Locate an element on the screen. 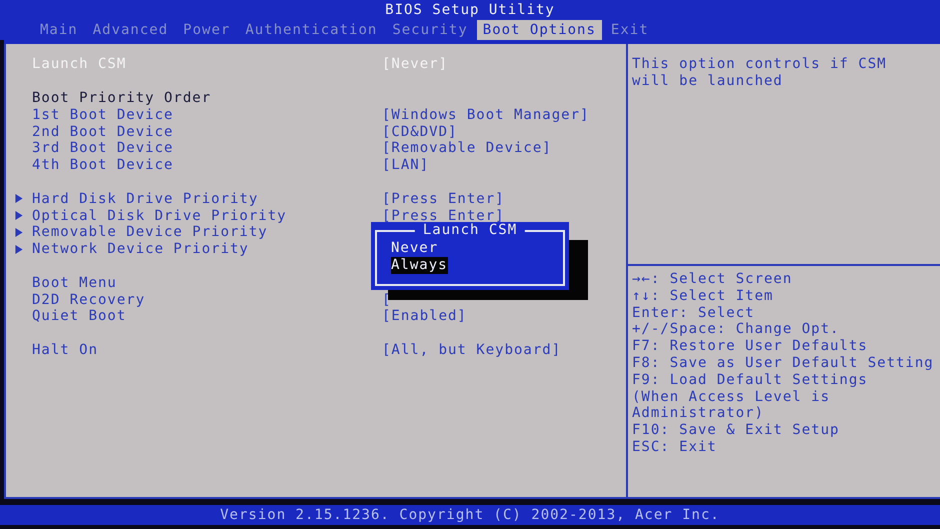 Image resolution: width=940 pixels, height=529 pixels. key-hint: ↑↓: Select Item is located at coordinates (703, 296).